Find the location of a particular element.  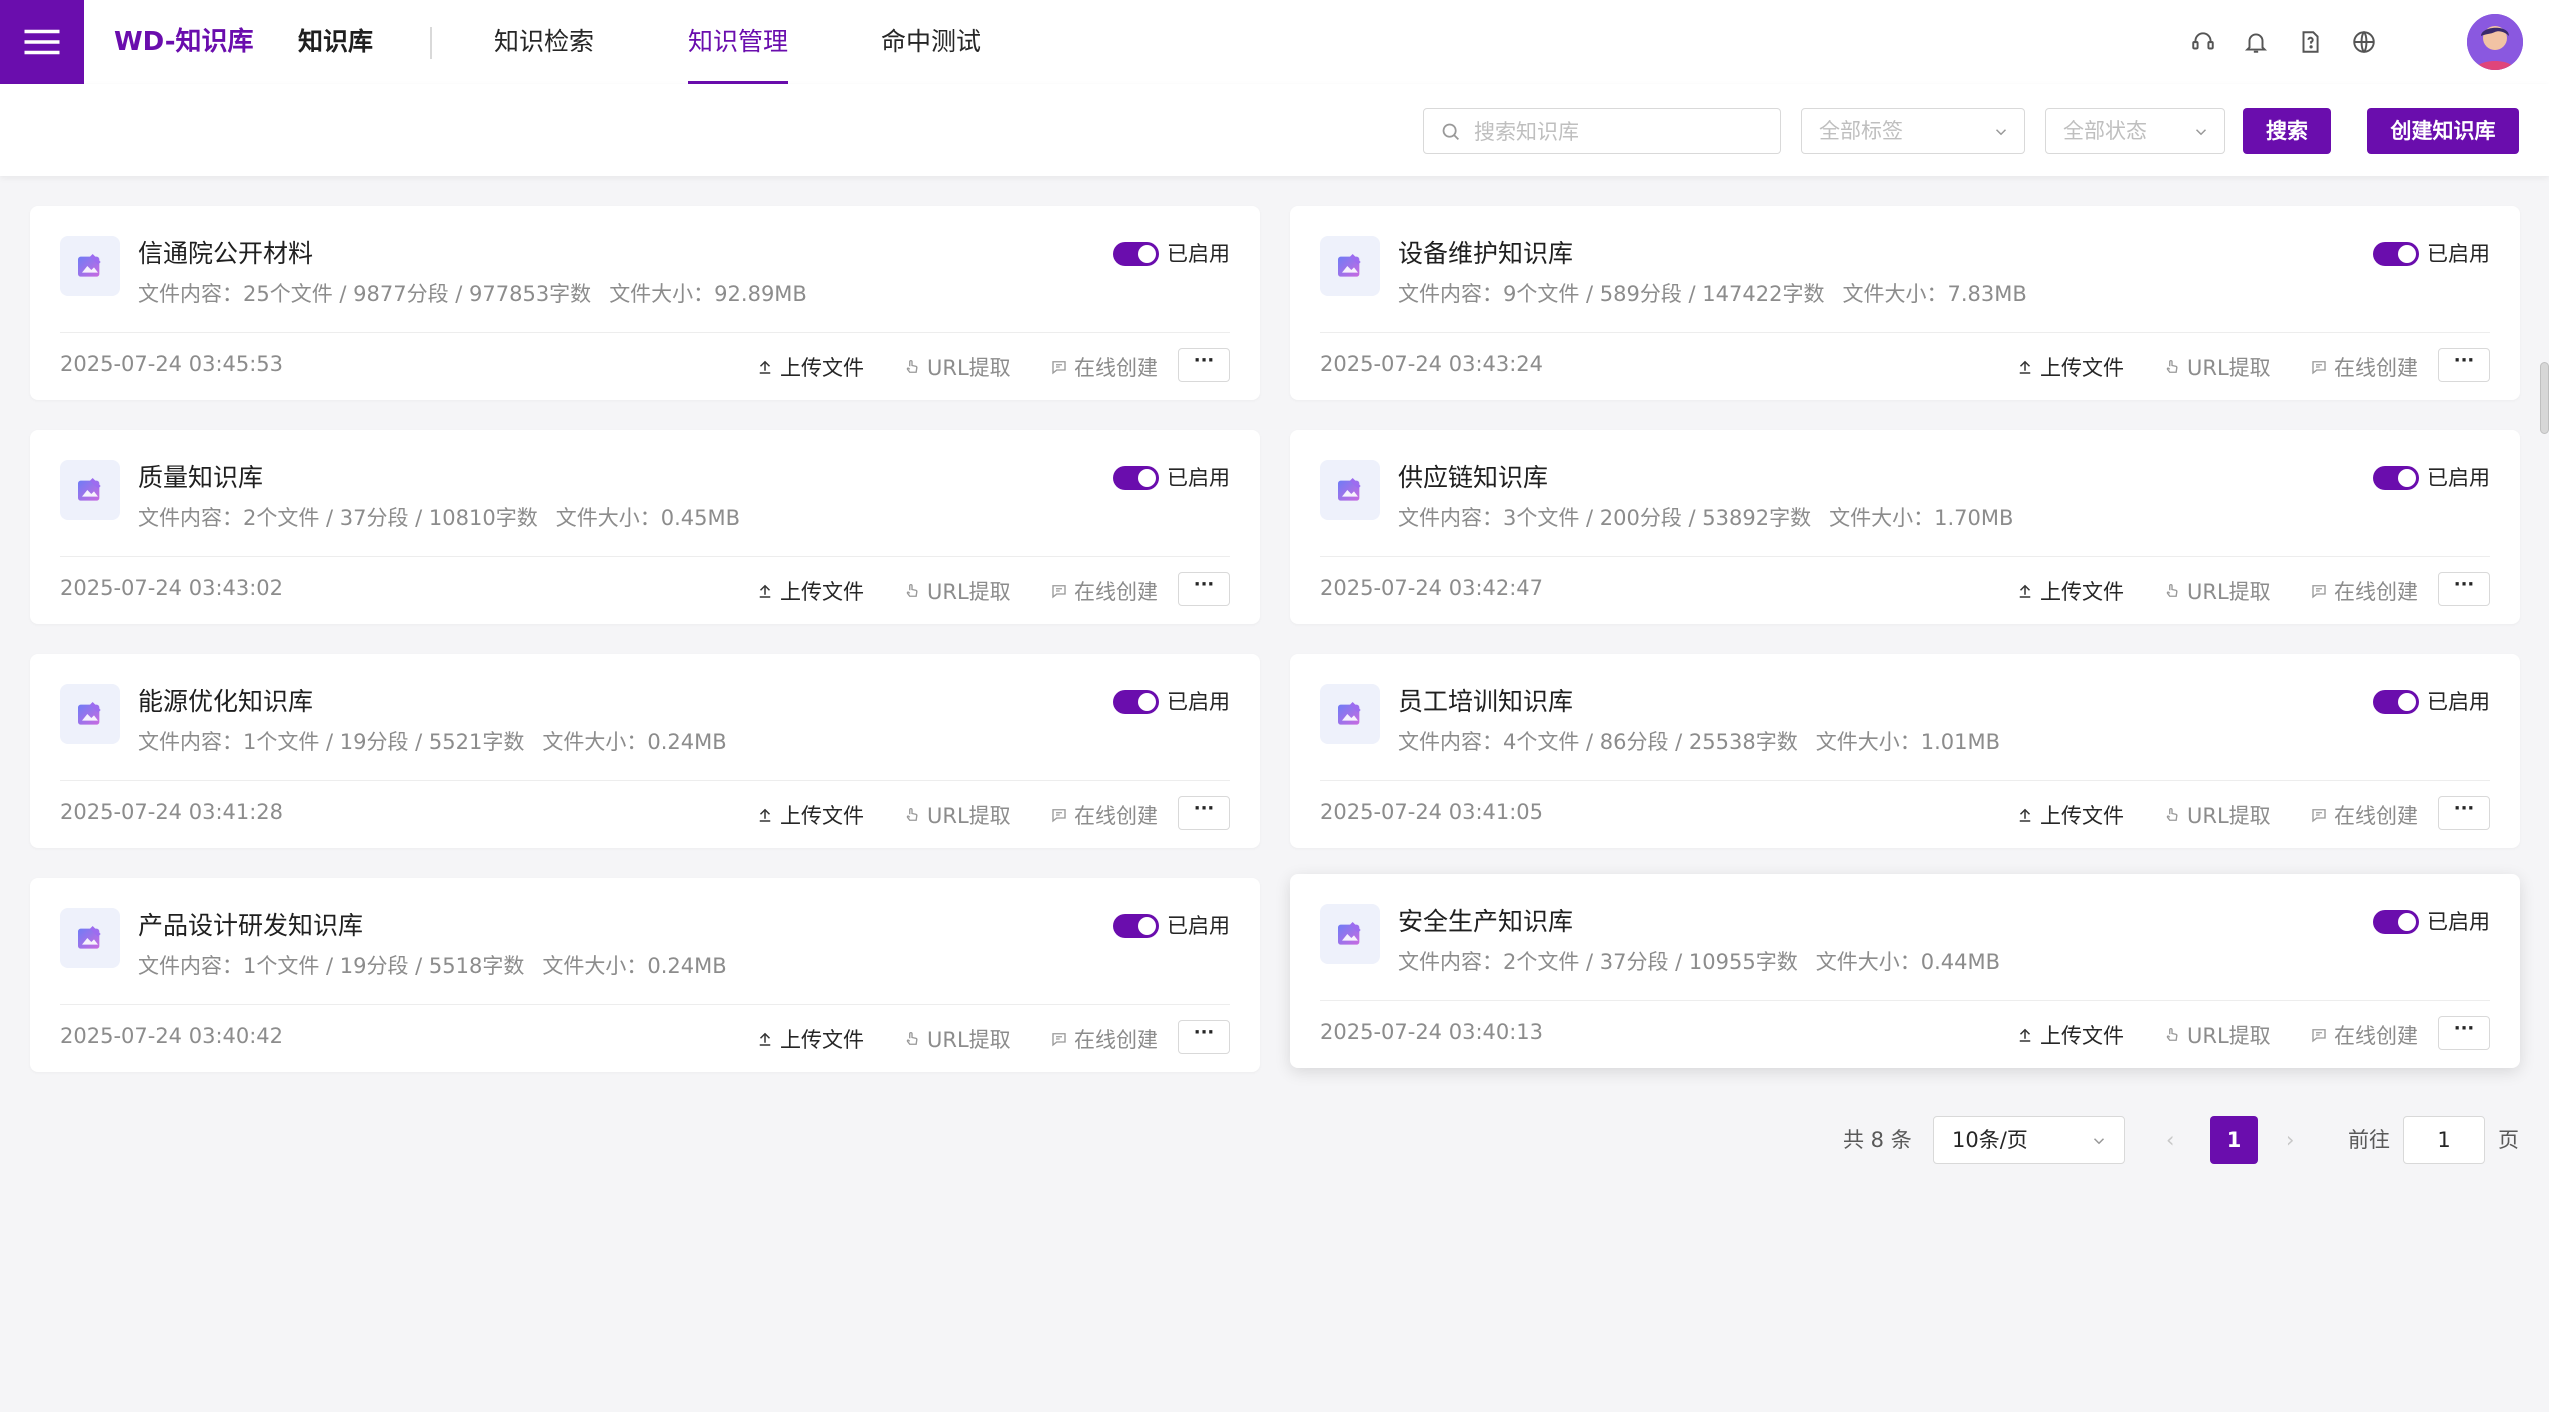

message-edit-icon is located at coordinates (1059, 1040).